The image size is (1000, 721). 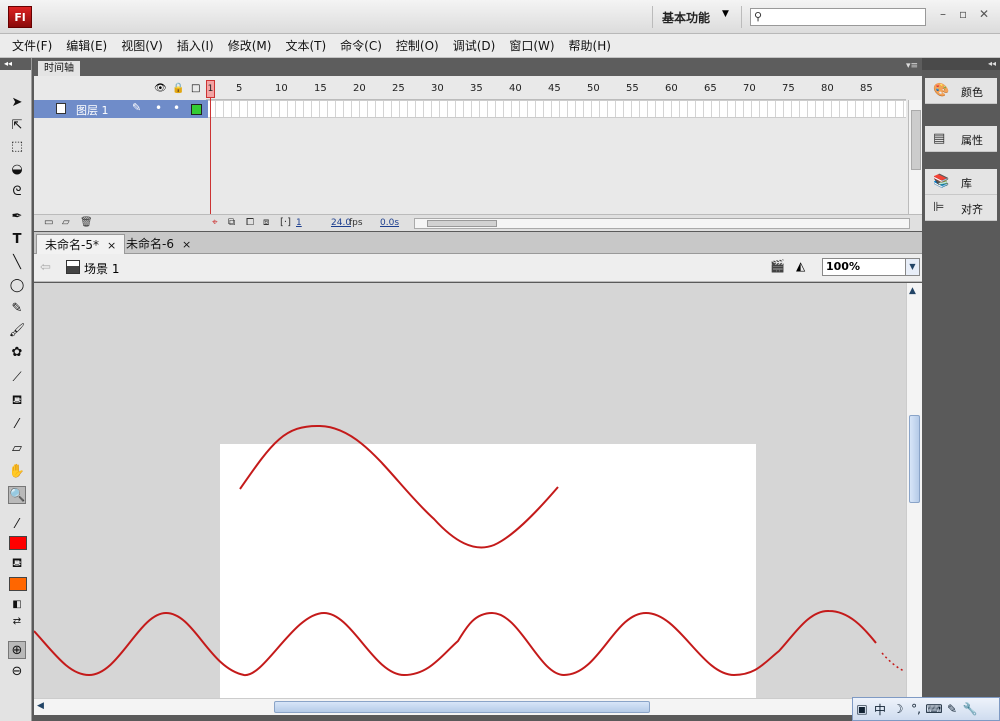 What do you see at coordinates (178, 88) in the screenshot?
I see `lock-icon: 🔒` at bounding box center [178, 88].